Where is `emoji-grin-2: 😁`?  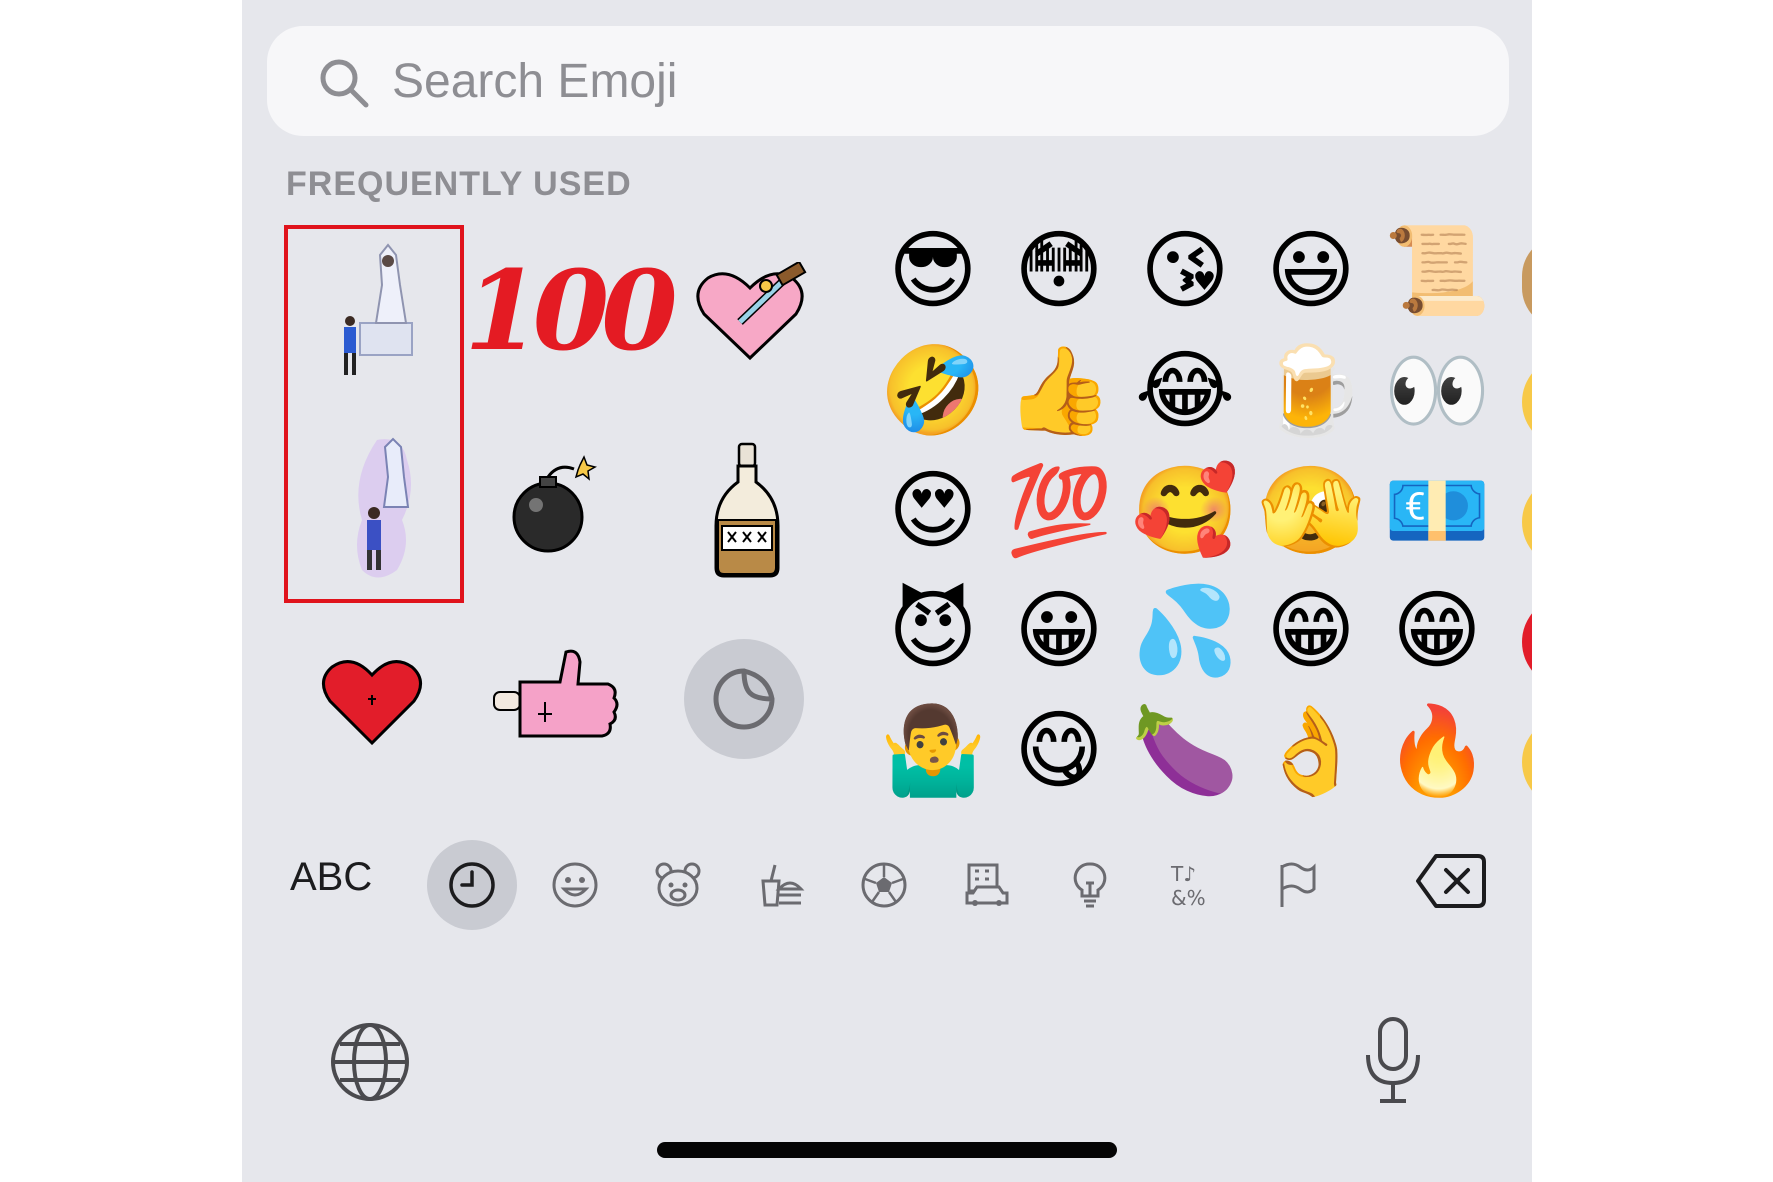
emoji-grin-2: 😁 is located at coordinates (1437, 631).